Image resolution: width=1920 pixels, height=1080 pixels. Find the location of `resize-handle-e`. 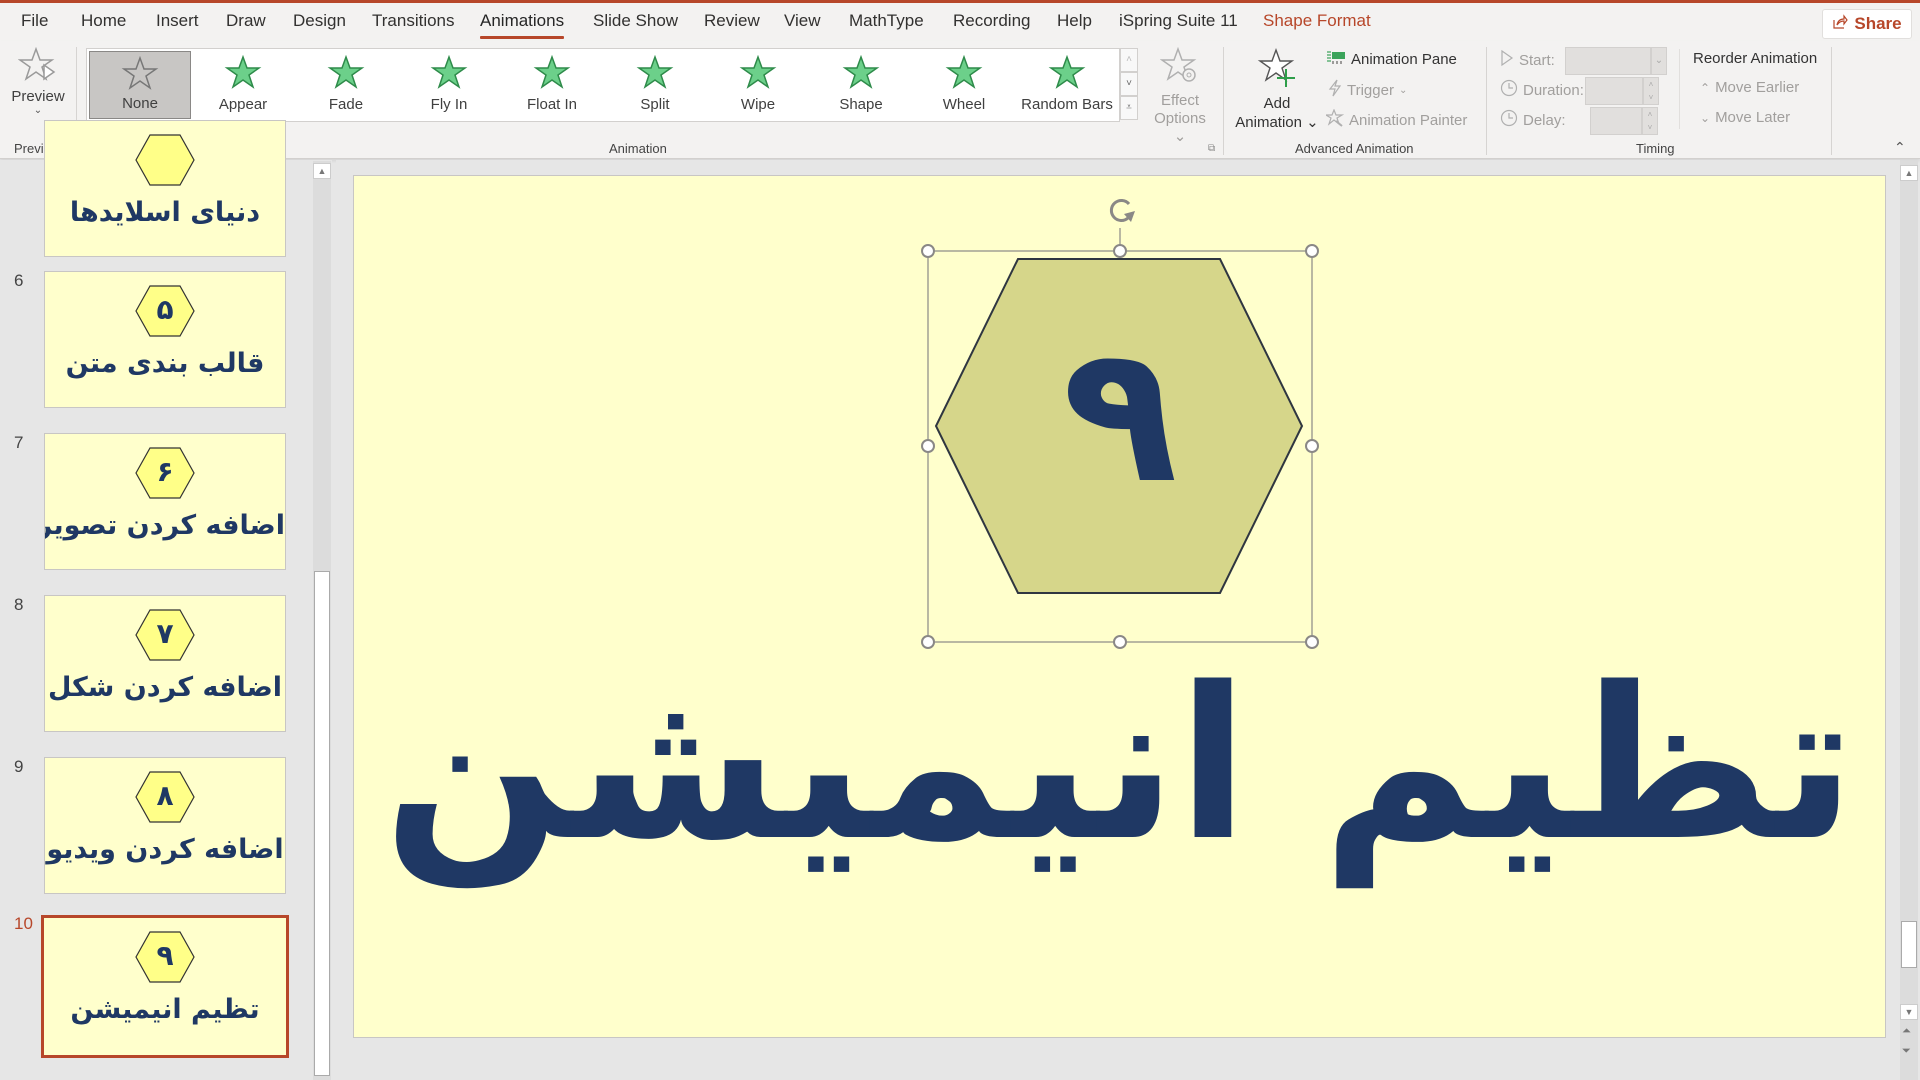

resize-handle-e is located at coordinates (1312, 446).